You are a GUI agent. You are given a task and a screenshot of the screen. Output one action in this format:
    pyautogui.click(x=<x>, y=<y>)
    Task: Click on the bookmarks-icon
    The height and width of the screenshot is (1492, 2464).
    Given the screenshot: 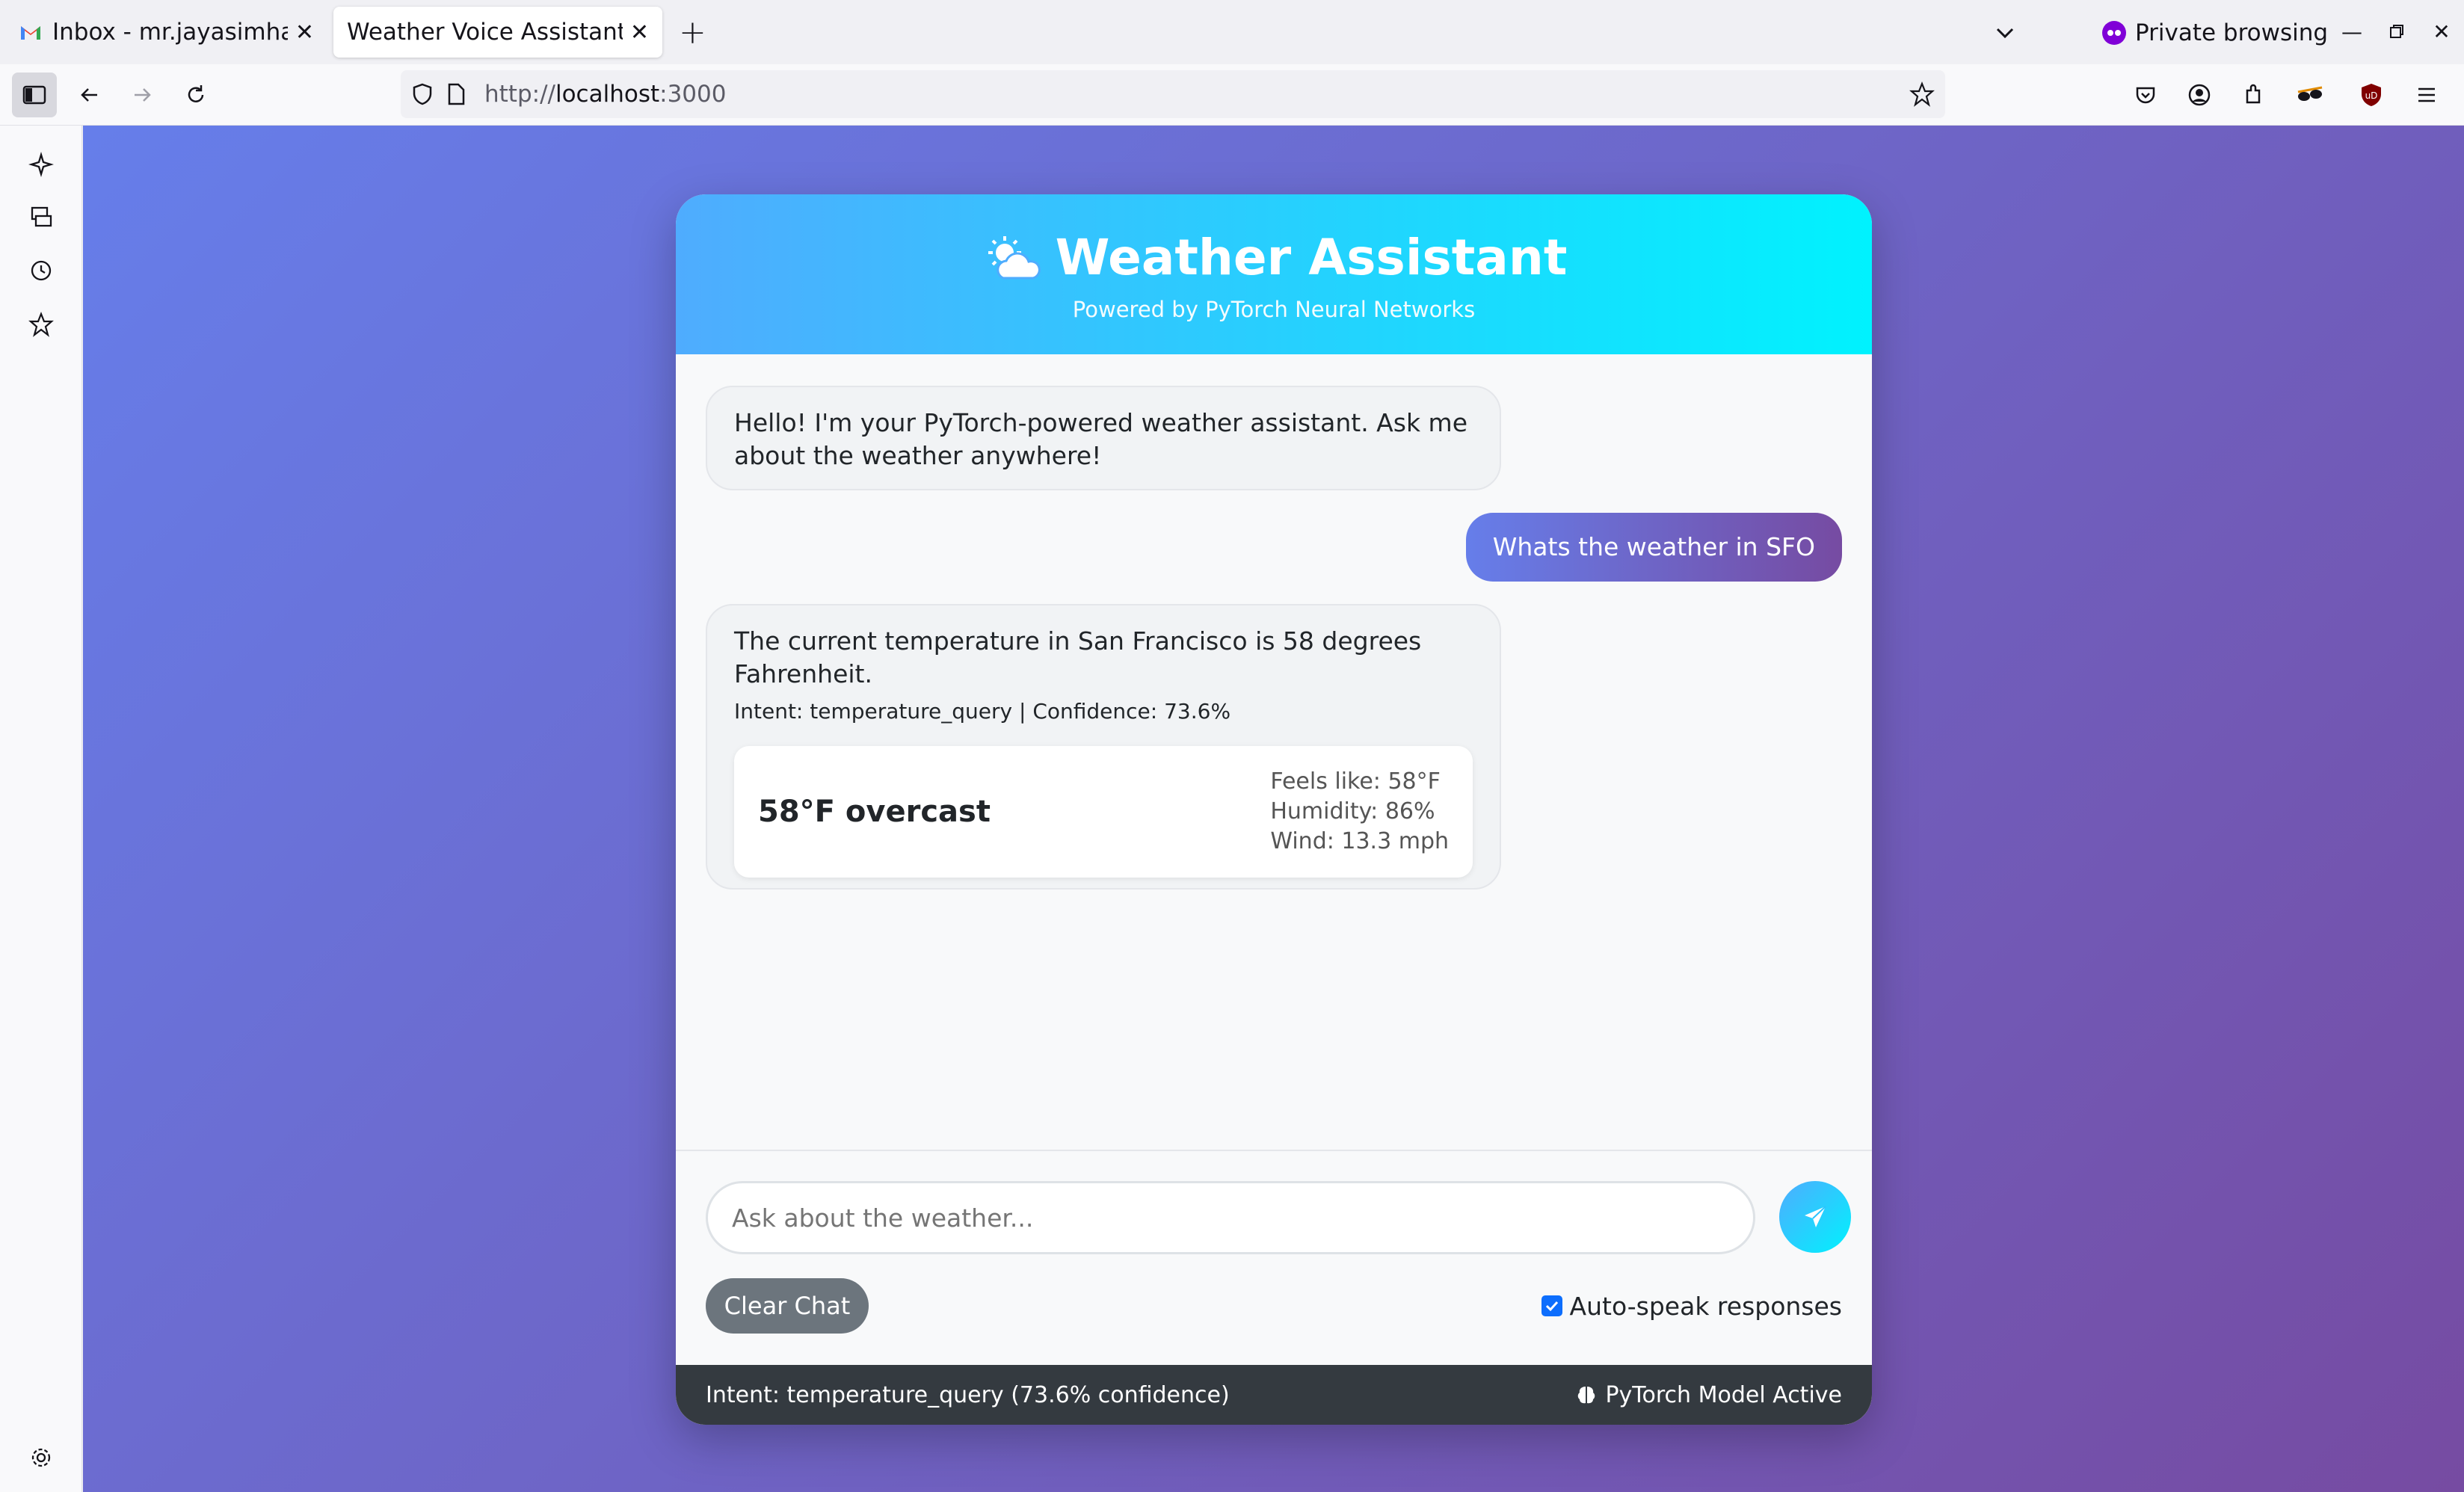 What is the action you would take?
    pyautogui.click(x=41, y=324)
    